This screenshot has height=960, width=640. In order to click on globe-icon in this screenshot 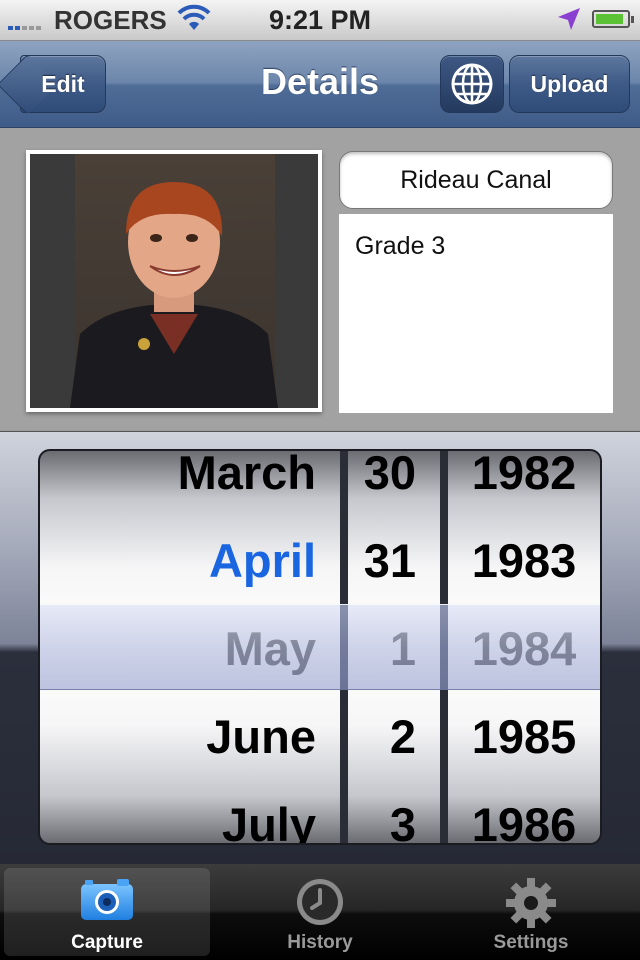, I will do `click(472, 84)`.